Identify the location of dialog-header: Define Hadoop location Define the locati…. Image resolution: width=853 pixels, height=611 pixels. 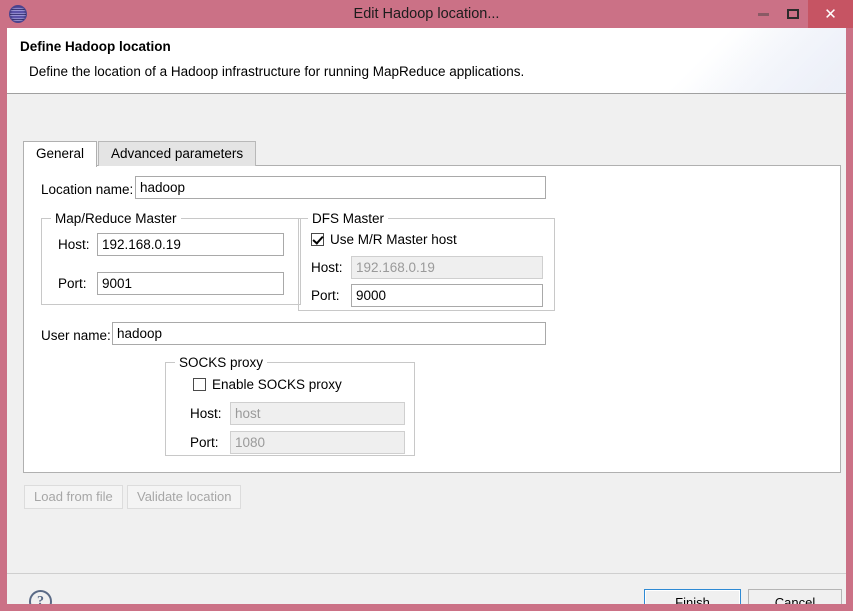
(426, 61).